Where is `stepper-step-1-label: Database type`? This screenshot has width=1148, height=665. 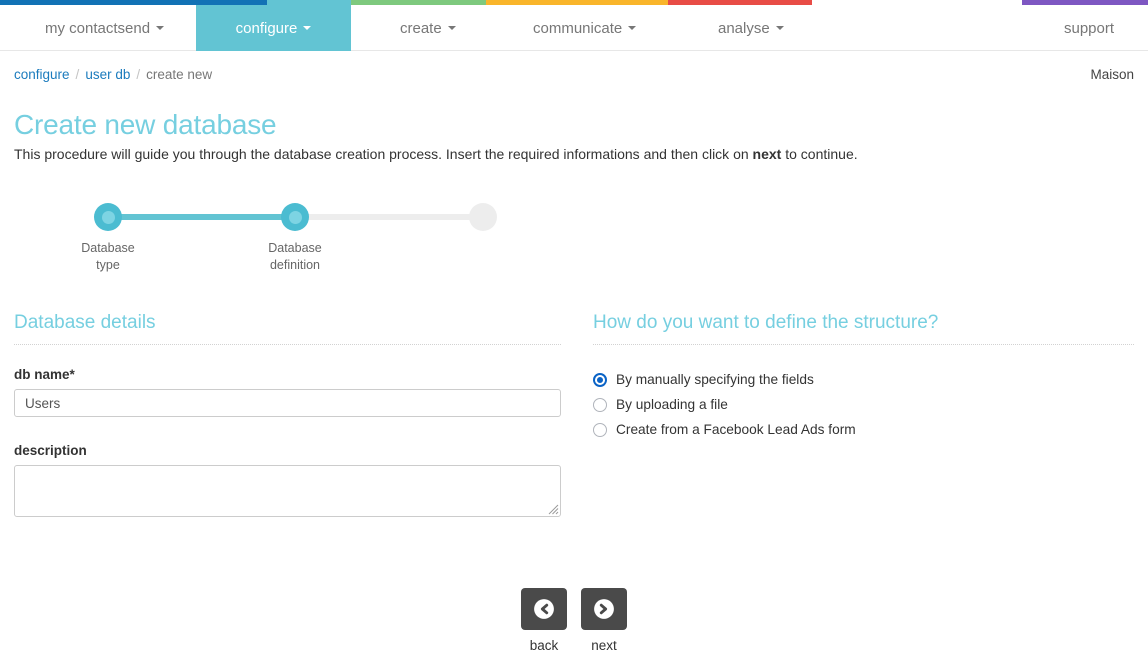
stepper-step-1-label: Database type is located at coordinates (108, 257).